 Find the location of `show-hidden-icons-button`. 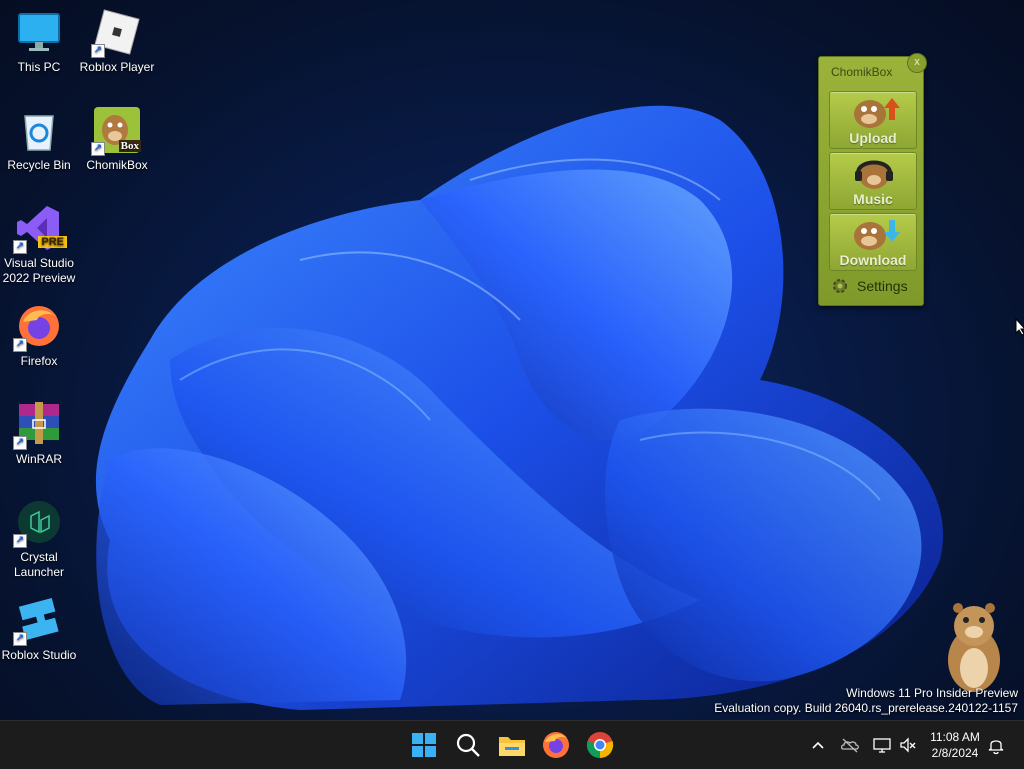

show-hidden-icons-button is located at coordinates (818, 745).